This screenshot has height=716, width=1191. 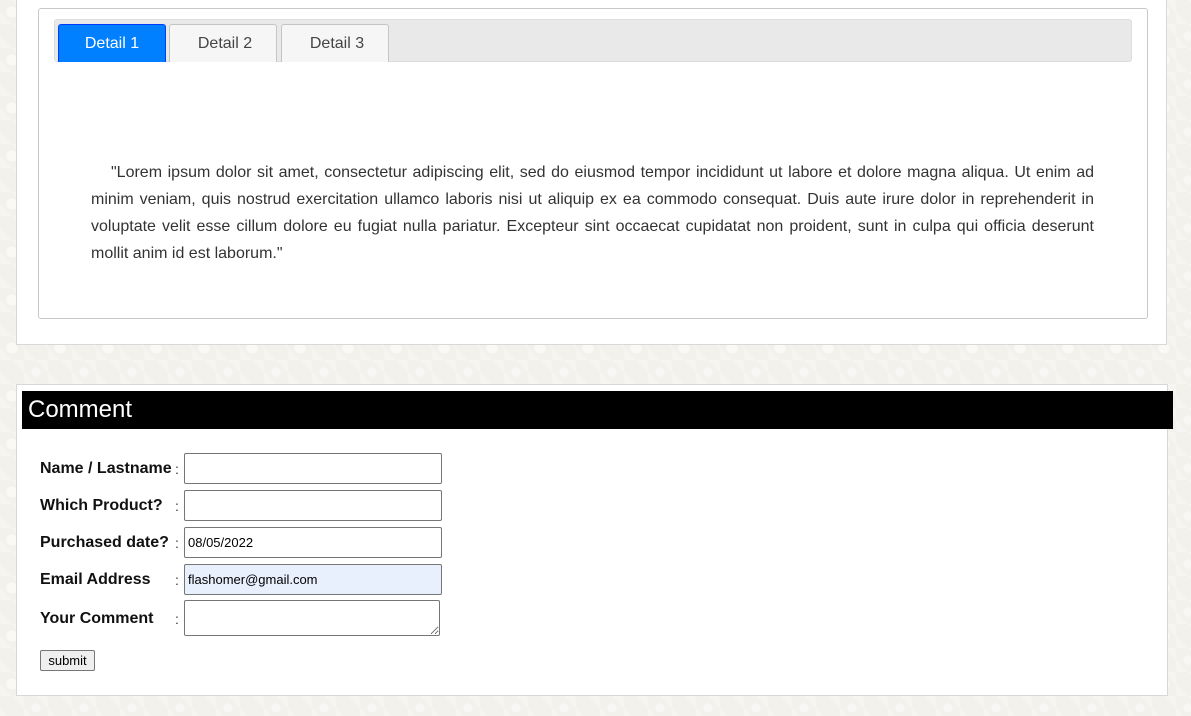 I want to click on product-input, so click(x=313, y=505).